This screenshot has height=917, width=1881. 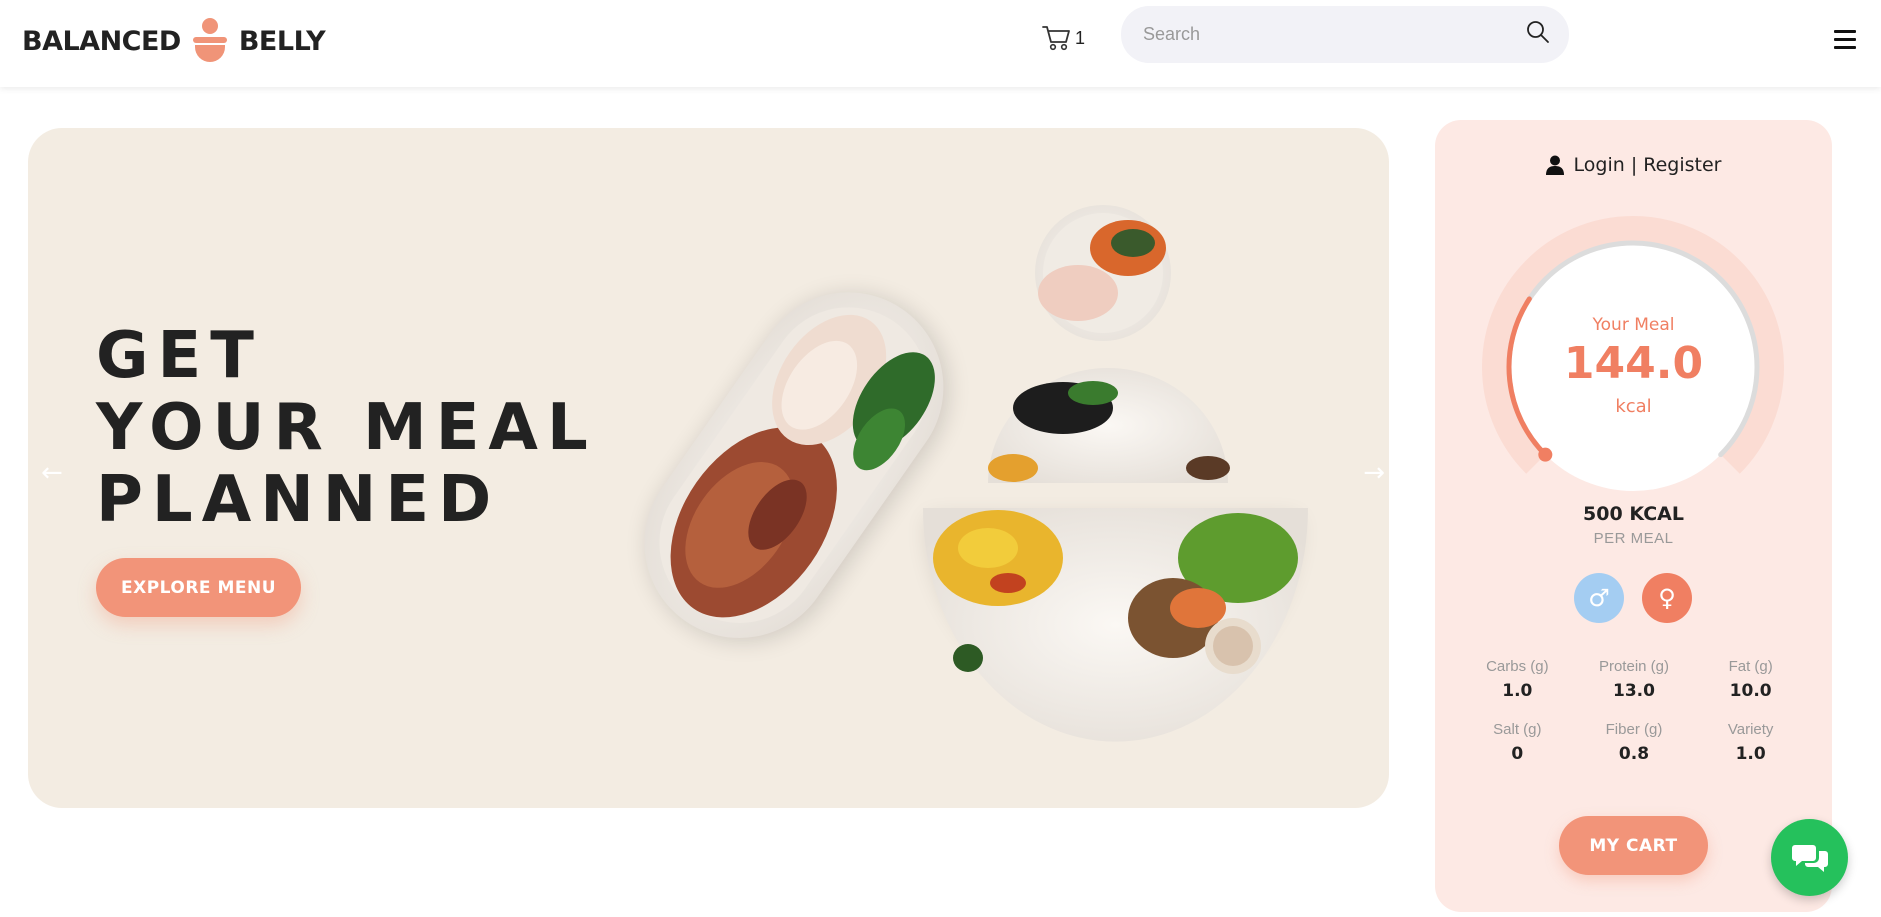 What do you see at coordinates (1845, 40) in the screenshot?
I see `hamburger-menu-icon` at bounding box center [1845, 40].